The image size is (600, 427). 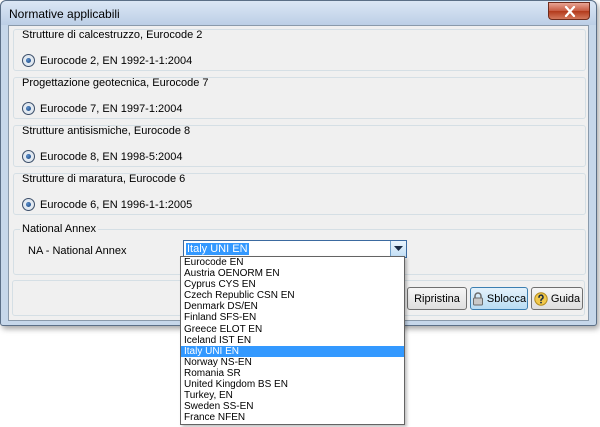 I want to click on reset-button: Ripristina, so click(x=437, y=298).